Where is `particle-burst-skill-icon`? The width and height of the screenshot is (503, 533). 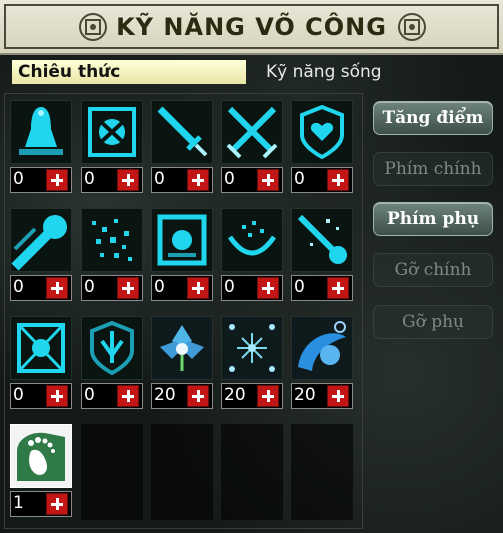
particle-burst-skill-icon is located at coordinates (112, 240).